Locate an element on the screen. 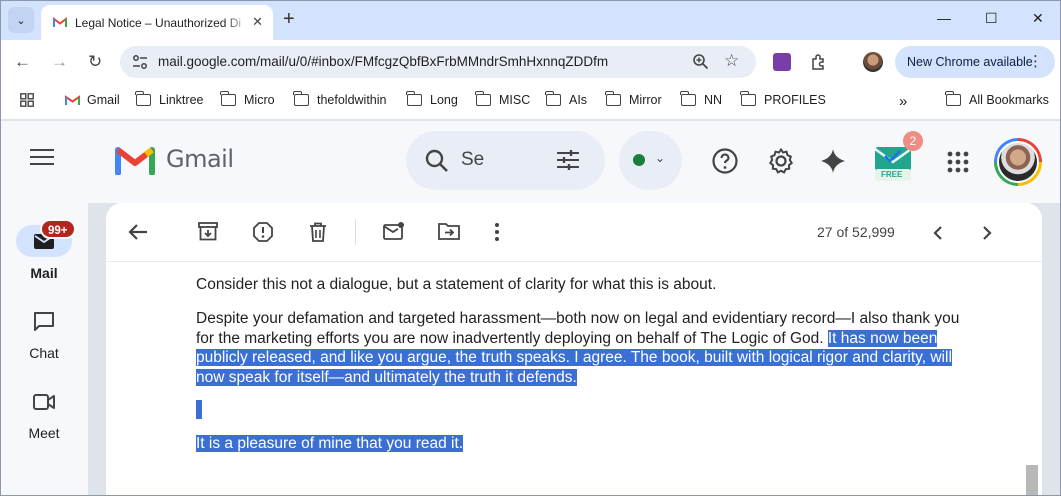 This screenshot has width=1061, height=496. bookmark-nn: NN is located at coordinates (701, 99).